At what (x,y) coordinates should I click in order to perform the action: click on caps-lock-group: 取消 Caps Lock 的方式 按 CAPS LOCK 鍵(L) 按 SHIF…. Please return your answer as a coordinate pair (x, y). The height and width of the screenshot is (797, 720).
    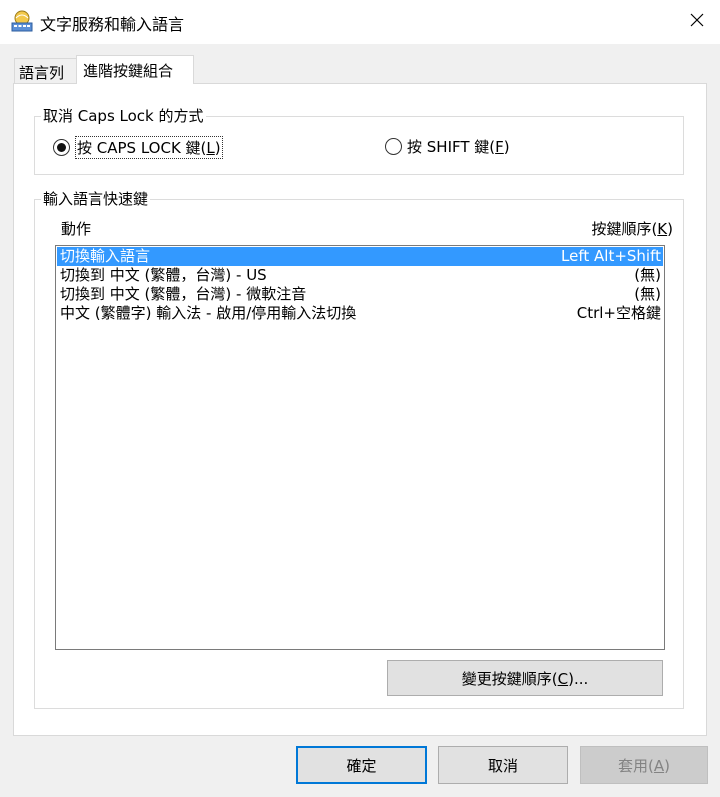
    Looking at the image, I should click on (359, 140).